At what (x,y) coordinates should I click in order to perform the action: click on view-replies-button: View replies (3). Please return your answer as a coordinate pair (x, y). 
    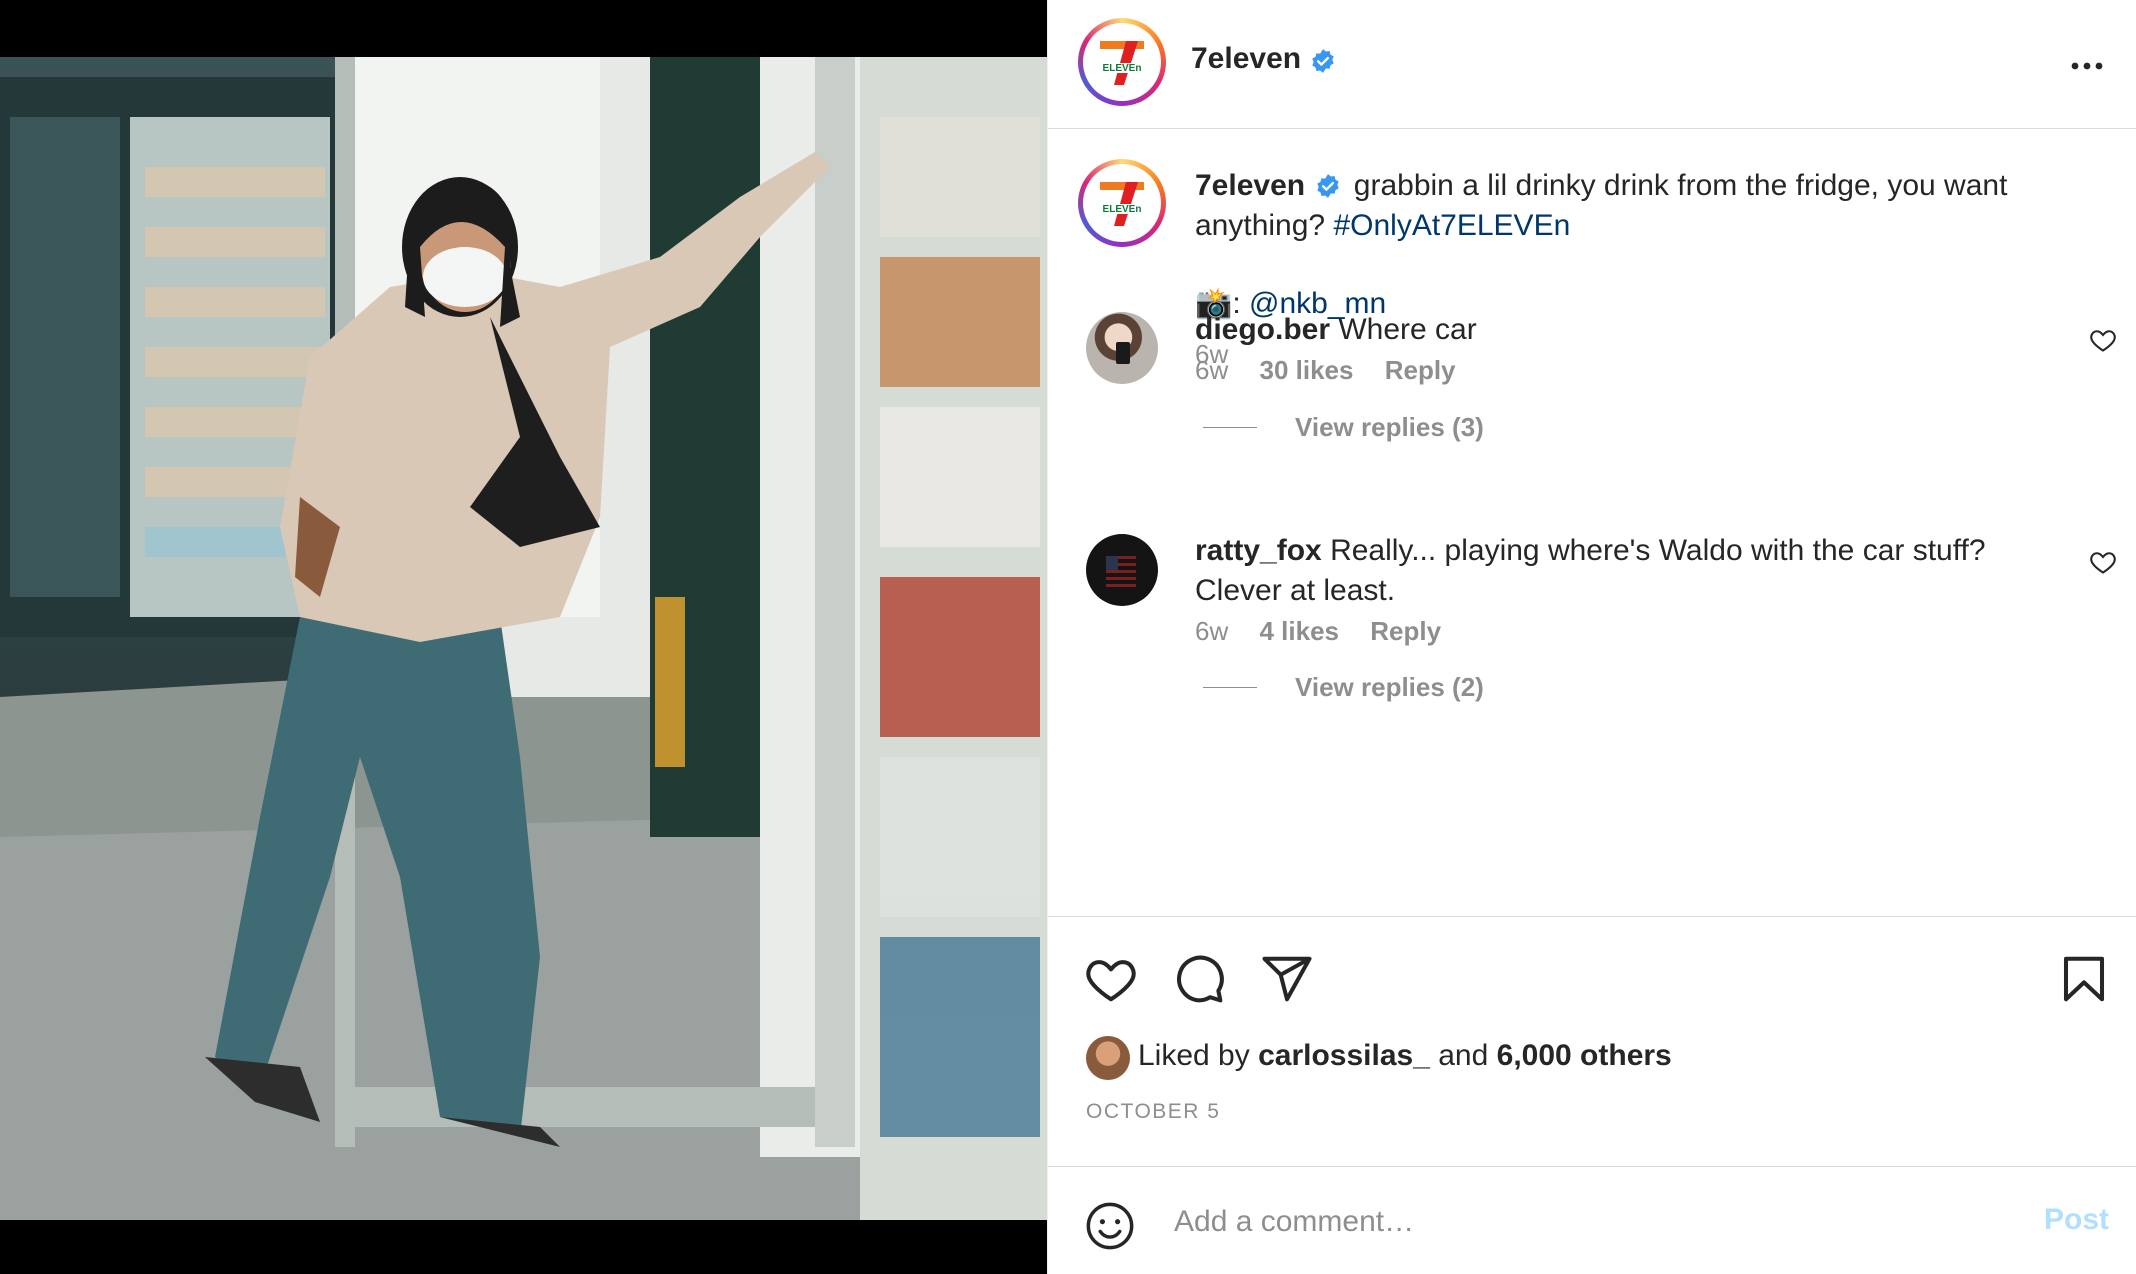
    Looking at the image, I should click on (1343, 427).